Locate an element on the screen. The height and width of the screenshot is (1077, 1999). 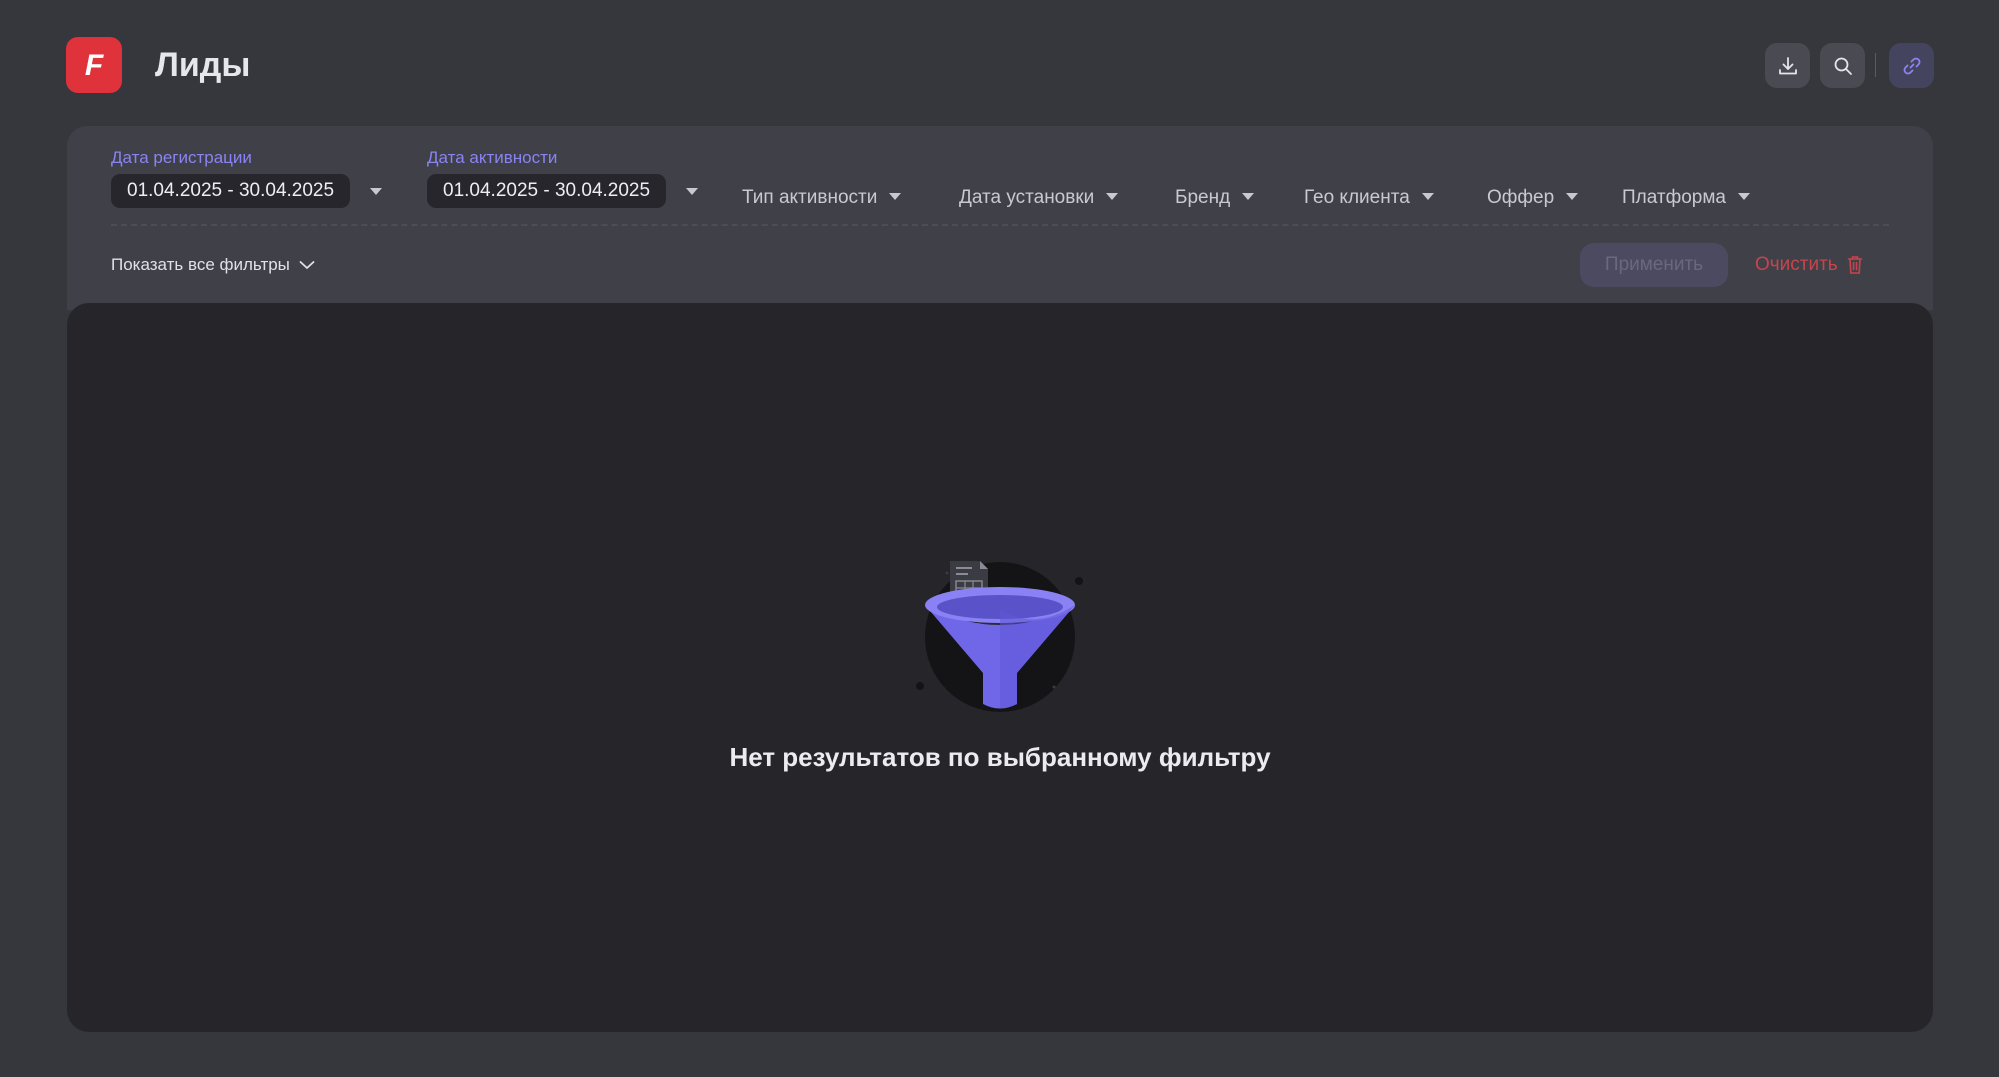
svg-text: F is located at coordinates (94, 65).